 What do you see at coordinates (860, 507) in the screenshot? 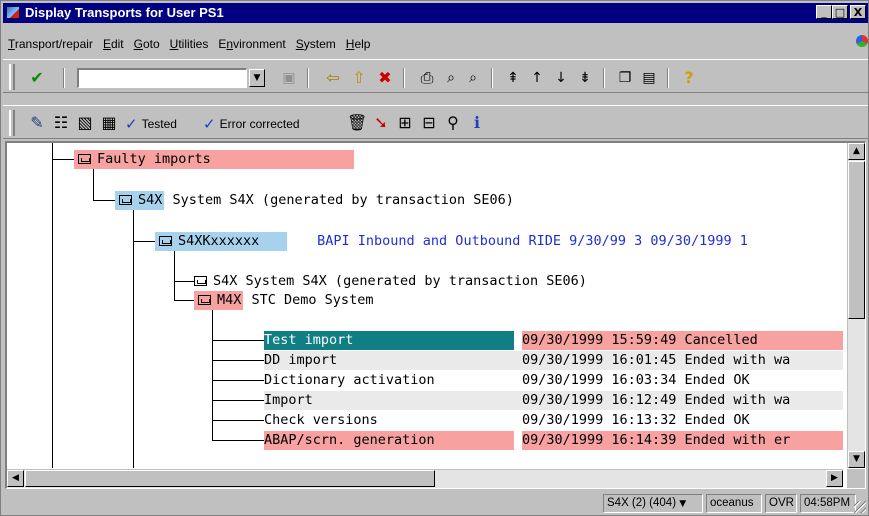
I see `resize-grip-icon` at bounding box center [860, 507].